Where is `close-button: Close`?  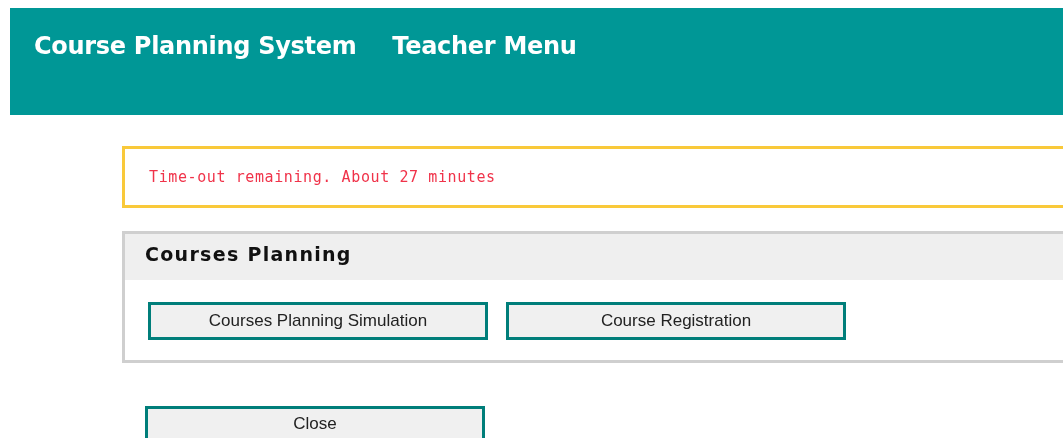 close-button: Close is located at coordinates (315, 422).